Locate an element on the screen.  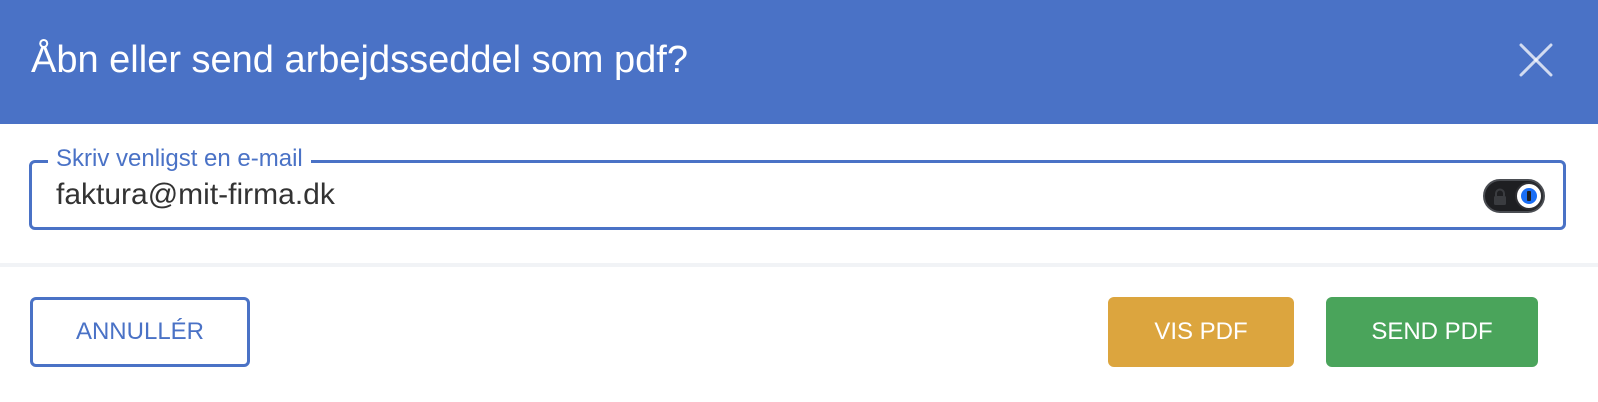
footer-divider is located at coordinates (799, 265).